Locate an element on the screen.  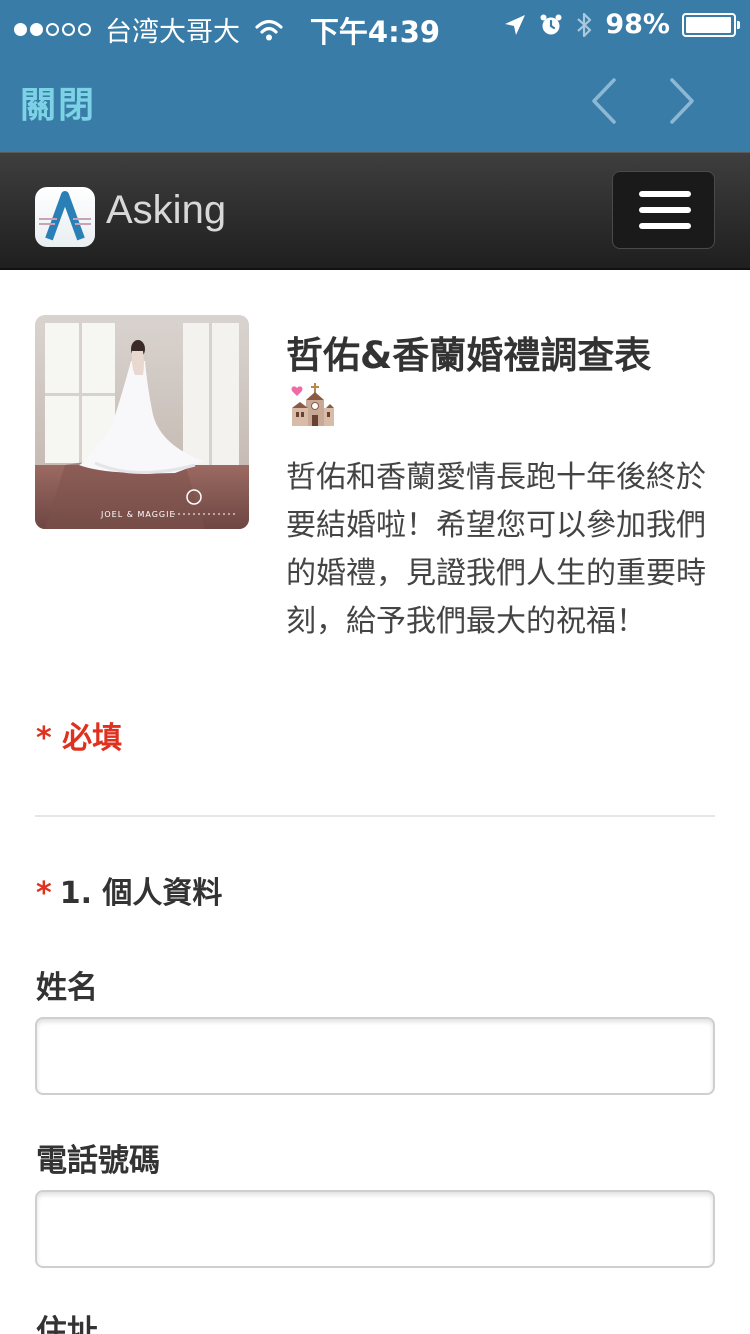
bluetooth-icon is located at coordinates (584, 24).